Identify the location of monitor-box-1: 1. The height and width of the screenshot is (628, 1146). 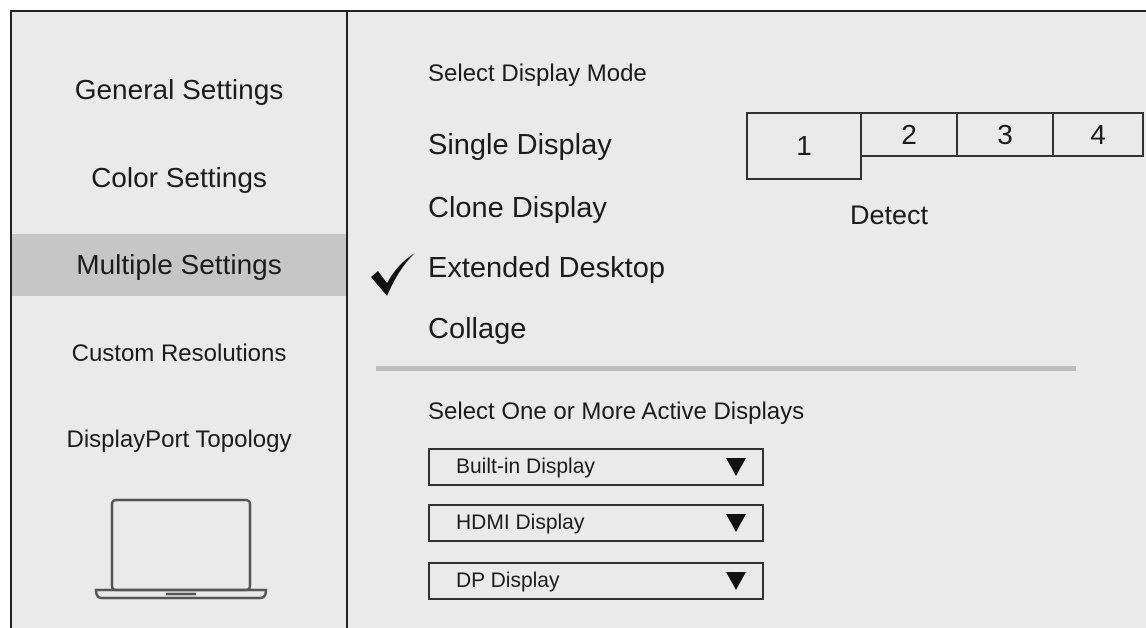
(804, 146).